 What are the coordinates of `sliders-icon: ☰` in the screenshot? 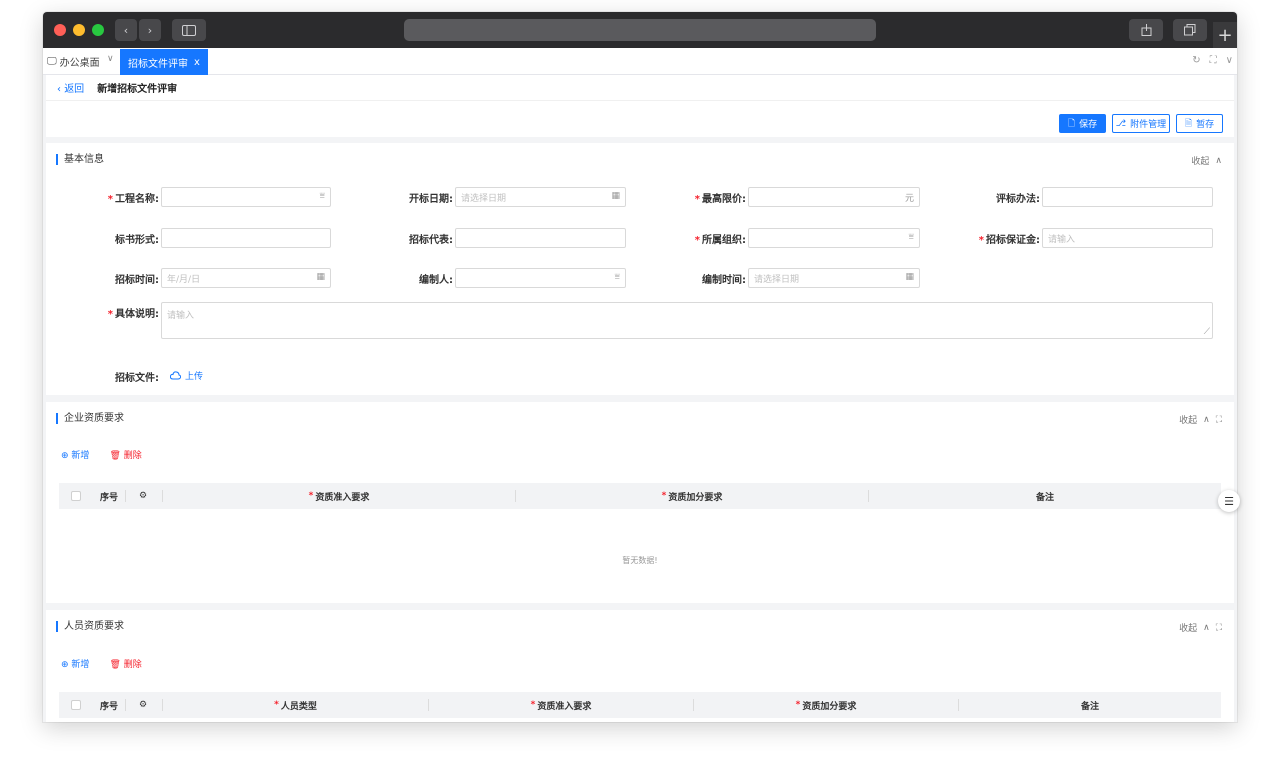 It's located at (1229, 501).